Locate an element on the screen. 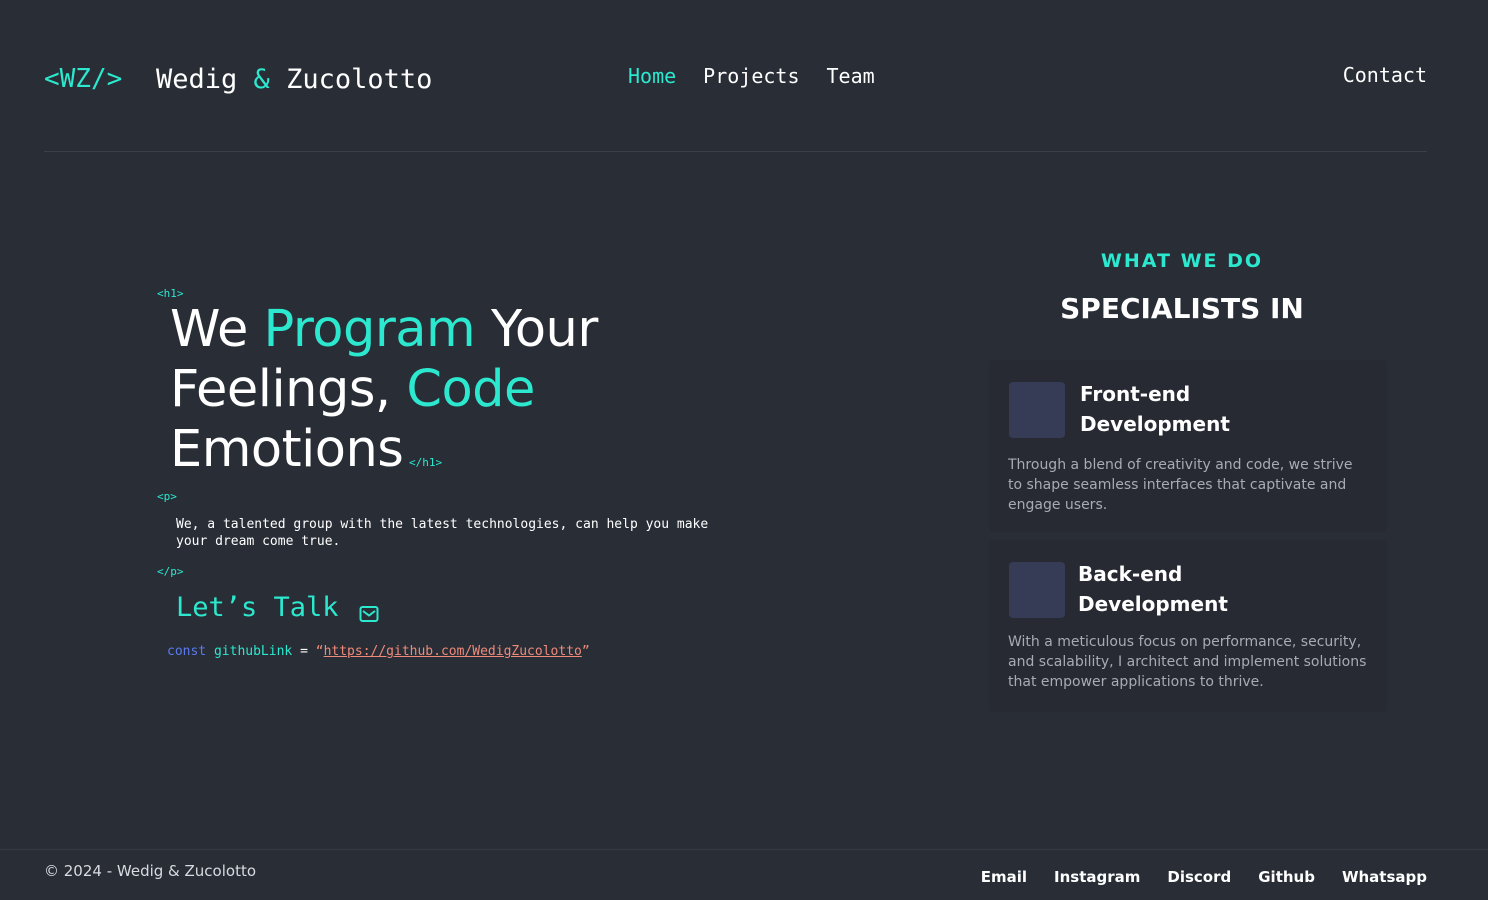 The height and width of the screenshot is (900, 1488). footer-links: Email Instagram Discord Github Whatsapp is located at coordinates (1204, 877).